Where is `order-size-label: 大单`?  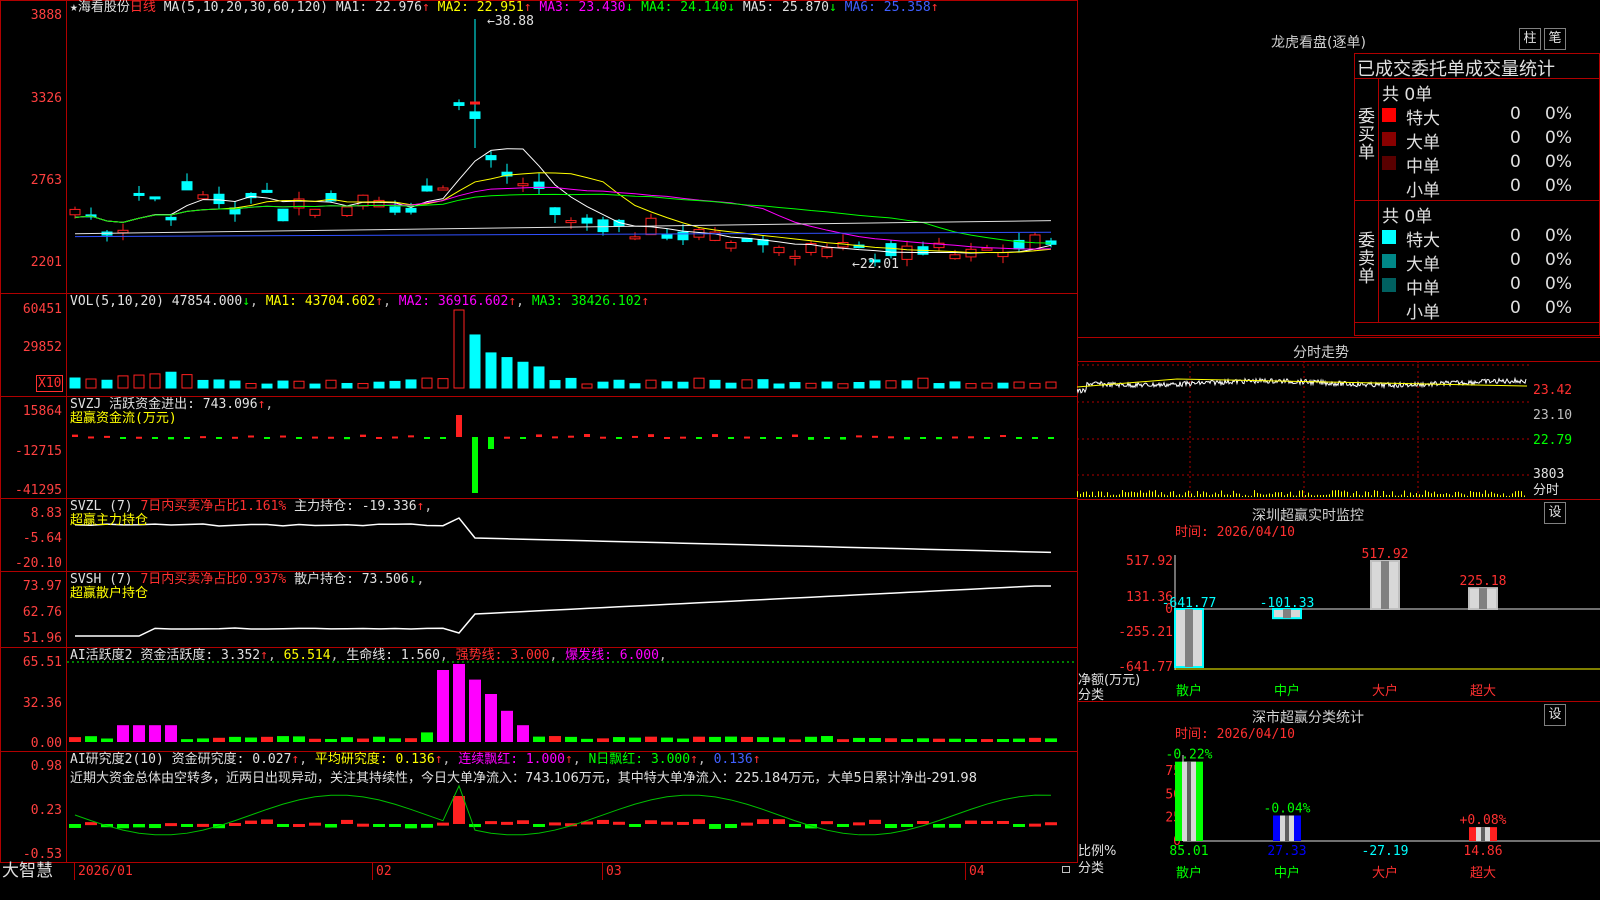
order-size-label: 大单 is located at coordinates (1423, 265).